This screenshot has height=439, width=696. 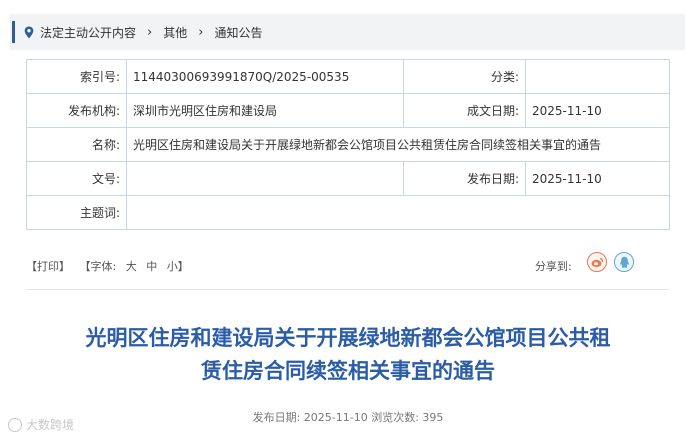 I want to click on table-row: 索引号: 11440300693991870Q/2025-00535 分类:, so click(x=348, y=76).